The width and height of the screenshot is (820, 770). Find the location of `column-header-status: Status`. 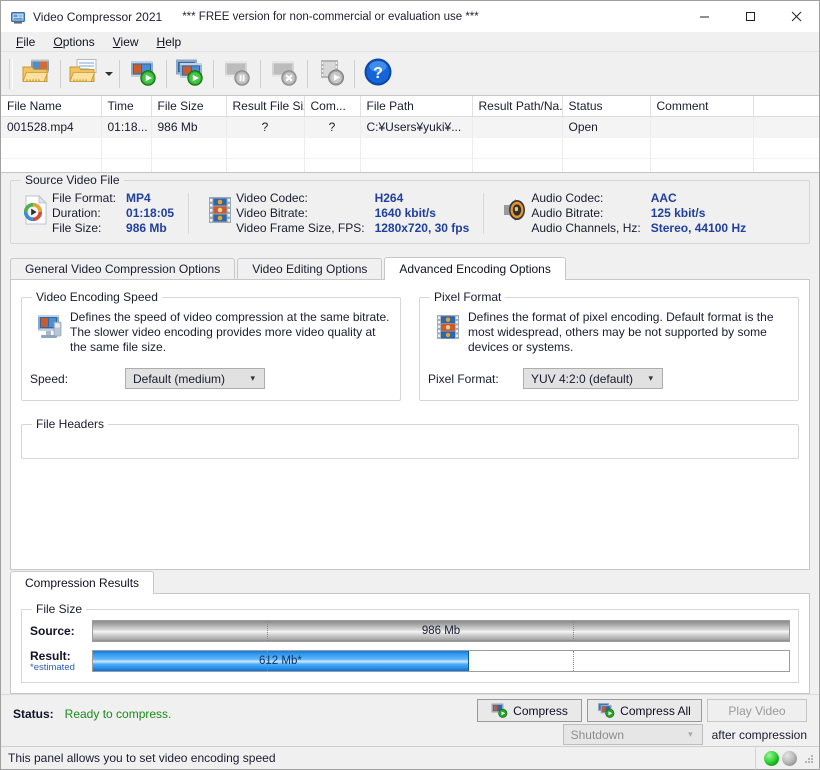

column-header-status: Status is located at coordinates (606, 106).